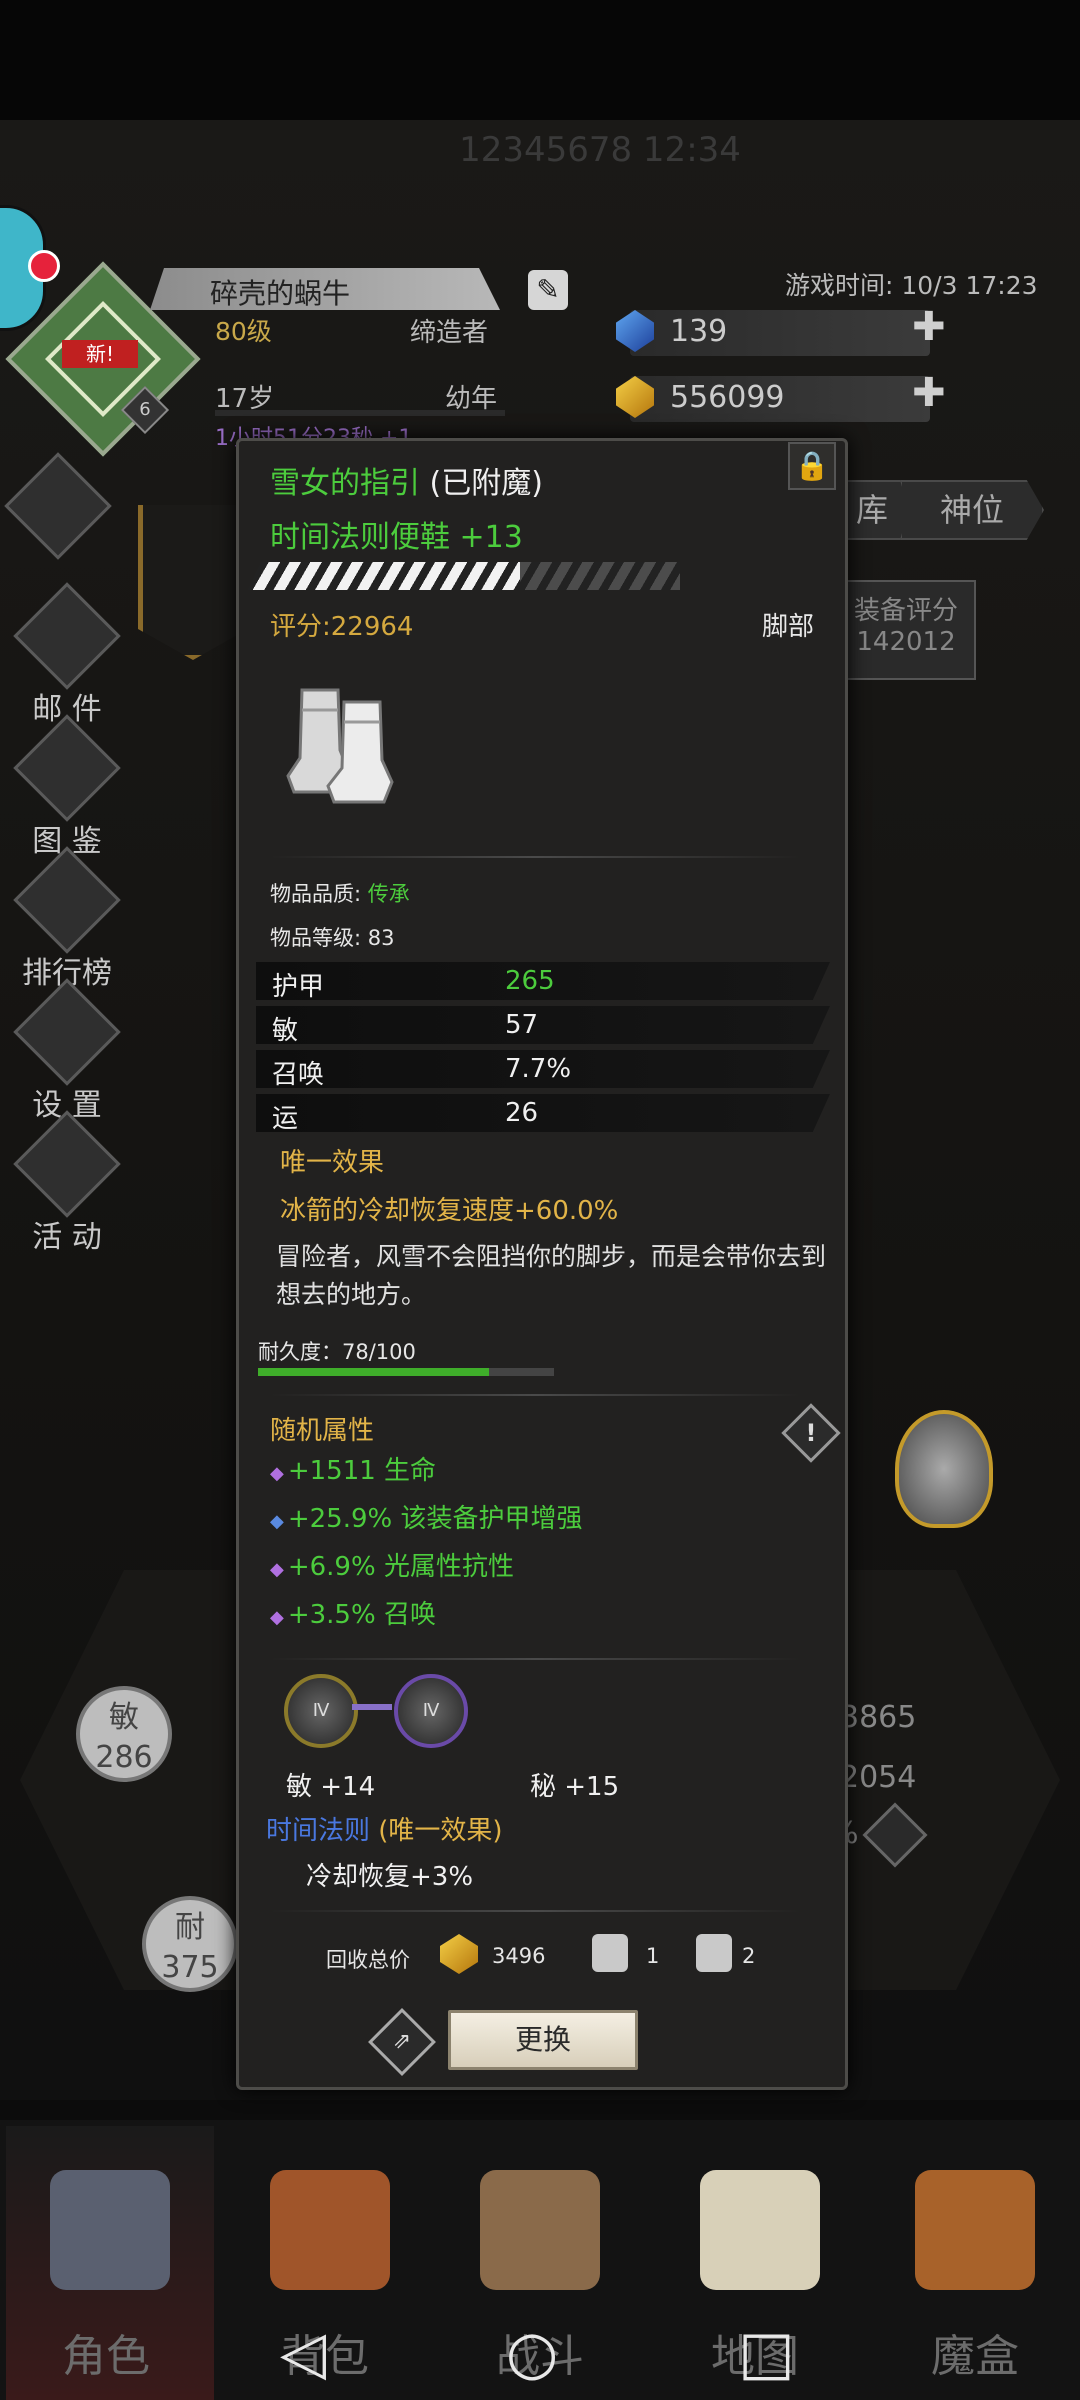  I want to click on random-attribute-text: +25.9% 该装备护甲增强, so click(435, 1519).